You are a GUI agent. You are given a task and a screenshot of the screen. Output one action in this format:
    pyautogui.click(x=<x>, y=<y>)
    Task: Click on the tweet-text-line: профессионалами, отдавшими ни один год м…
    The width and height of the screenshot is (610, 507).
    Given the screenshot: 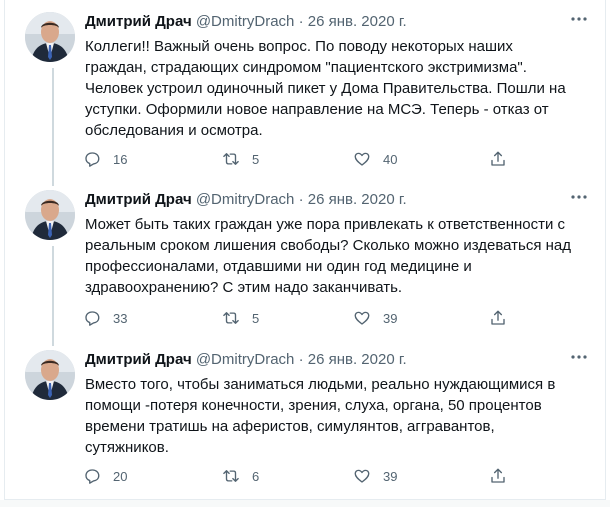 What is the action you would take?
    pyautogui.click(x=278, y=266)
    